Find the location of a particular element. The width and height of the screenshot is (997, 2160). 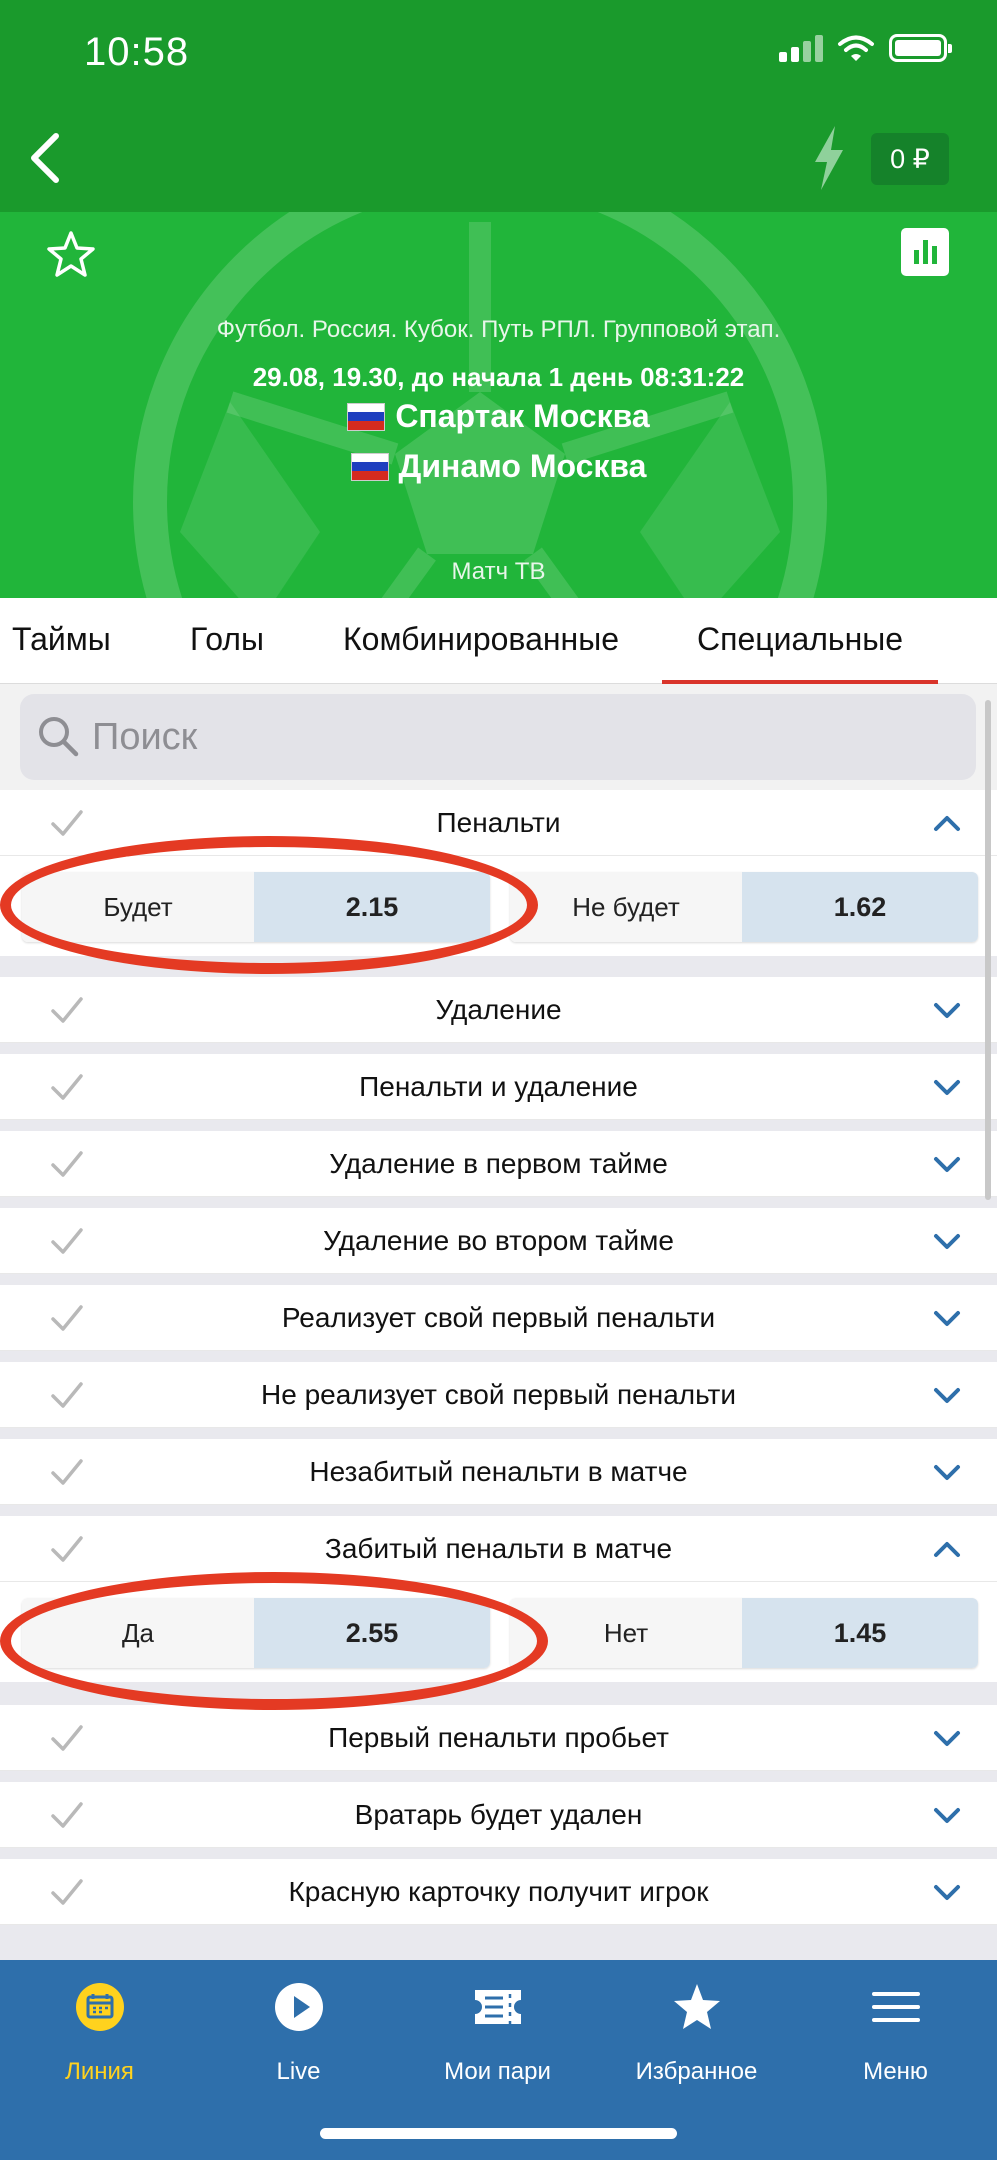

tab-halves: Таймы is located at coordinates (61, 641).